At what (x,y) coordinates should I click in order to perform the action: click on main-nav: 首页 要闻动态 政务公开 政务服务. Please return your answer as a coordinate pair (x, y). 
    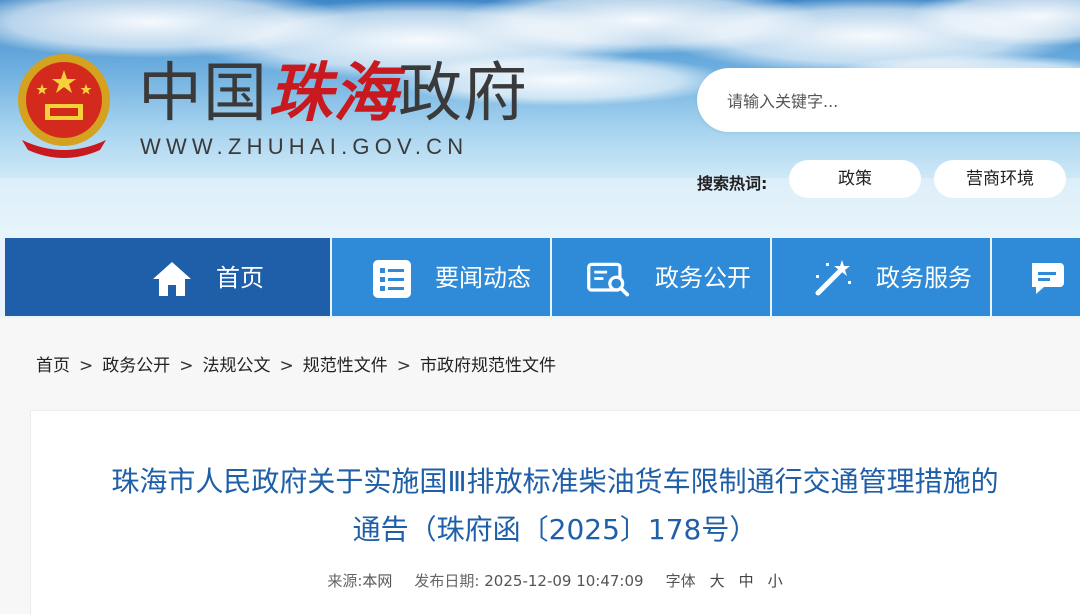
    Looking at the image, I should click on (540, 278).